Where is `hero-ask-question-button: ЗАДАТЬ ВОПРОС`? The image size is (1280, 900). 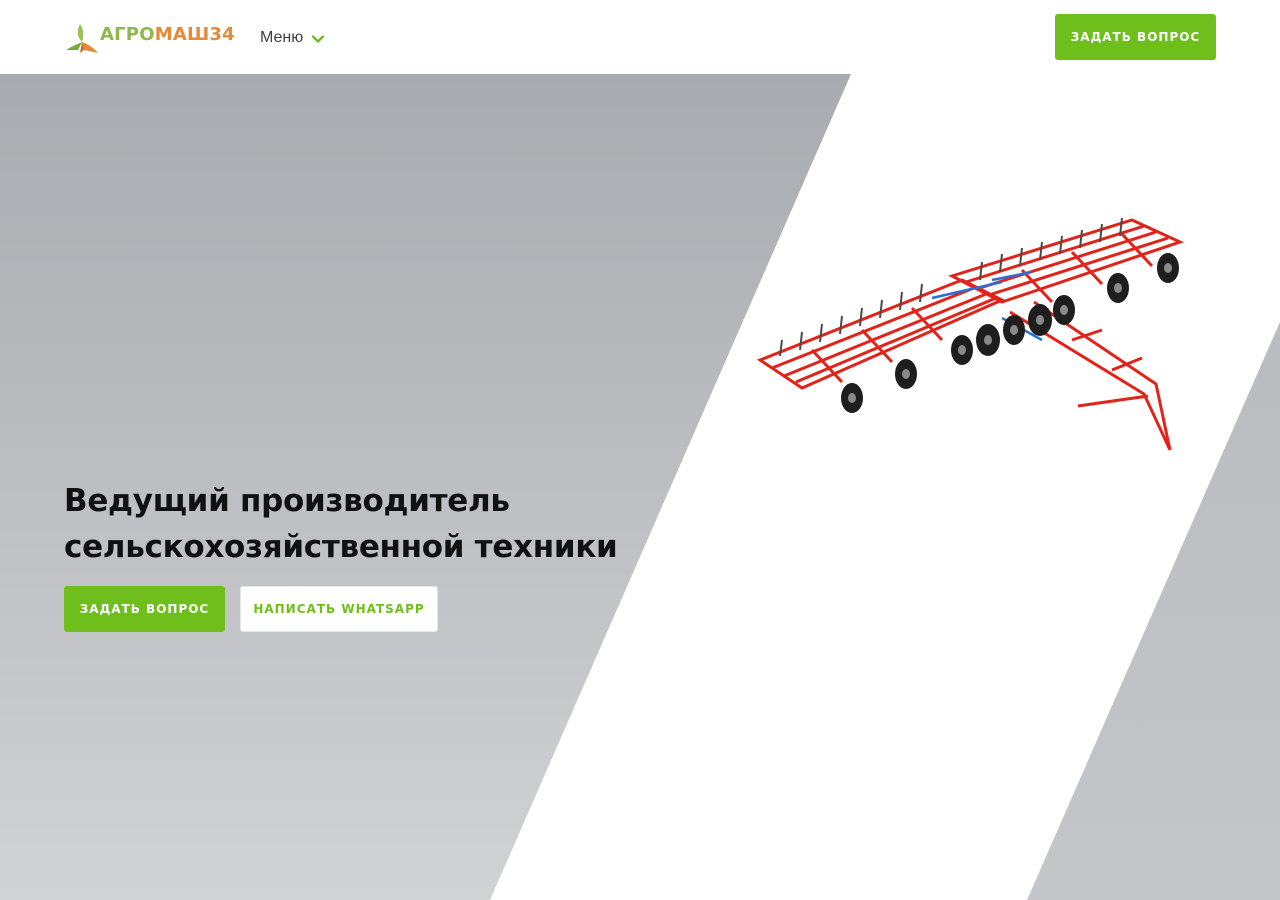
hero-ask-question-button: ЗАДАТЬ ВОПРОС is located at coordinates (144, 609).